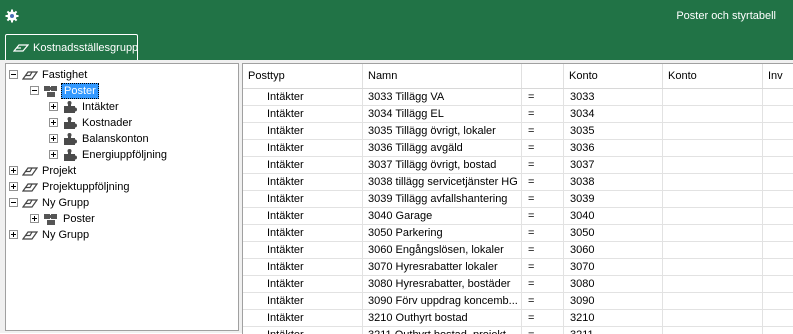 Image resolution: width=793 pixels, height=334 pixels. I want to click on column-header-posttyp: Posttyp, so click(303, 76).